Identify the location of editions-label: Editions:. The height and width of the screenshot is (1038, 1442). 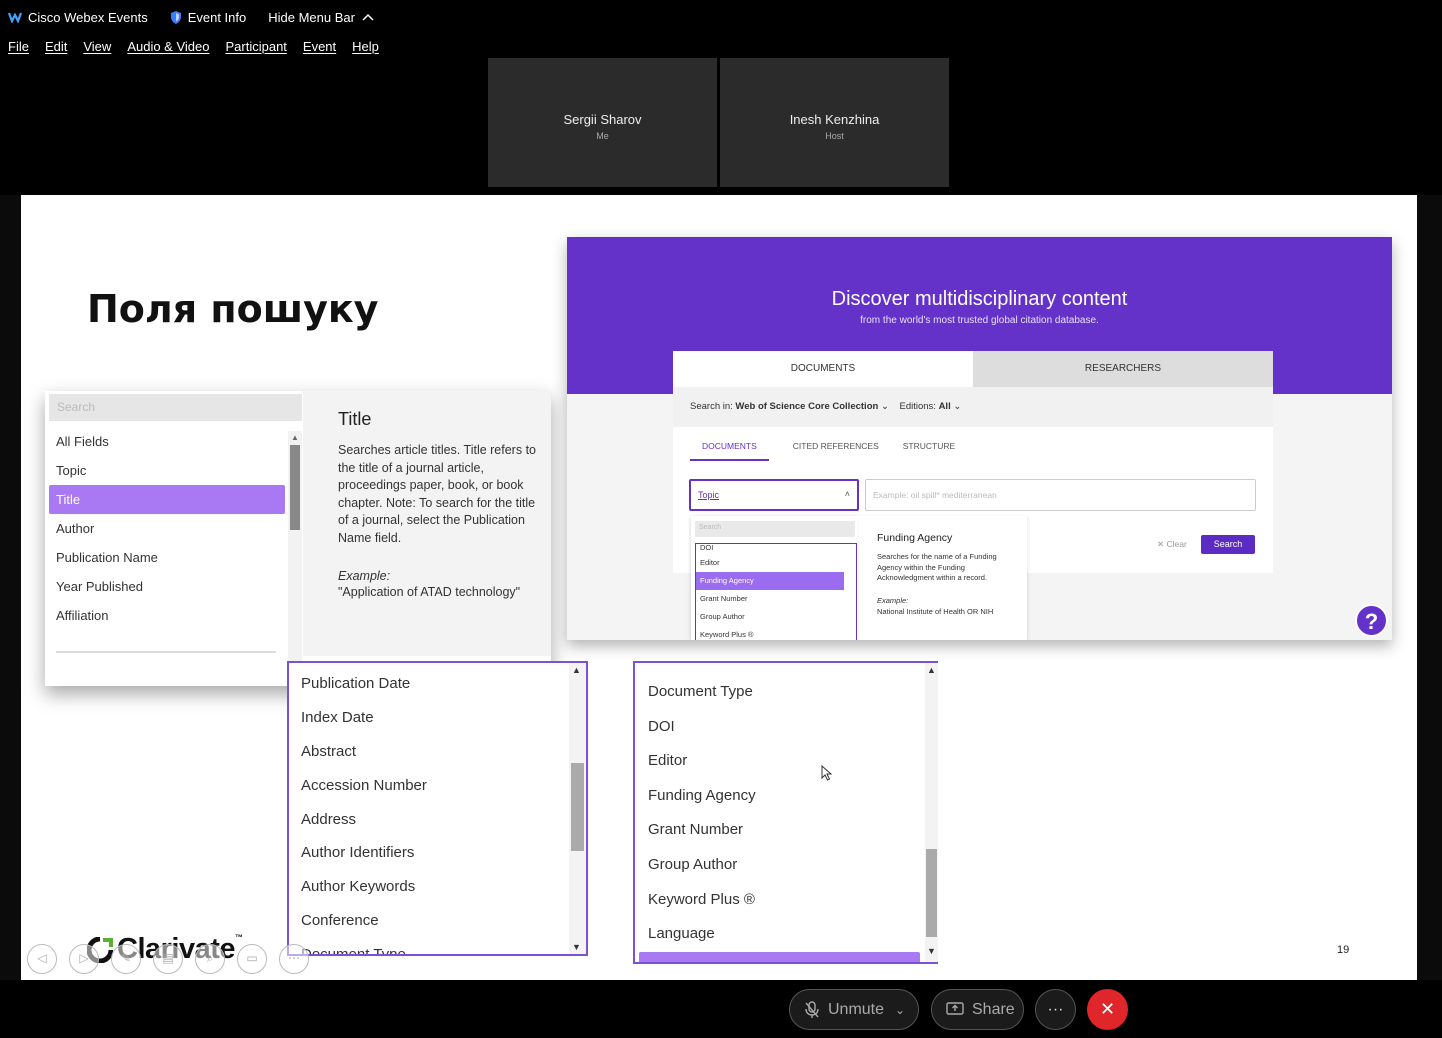
(917, 406).